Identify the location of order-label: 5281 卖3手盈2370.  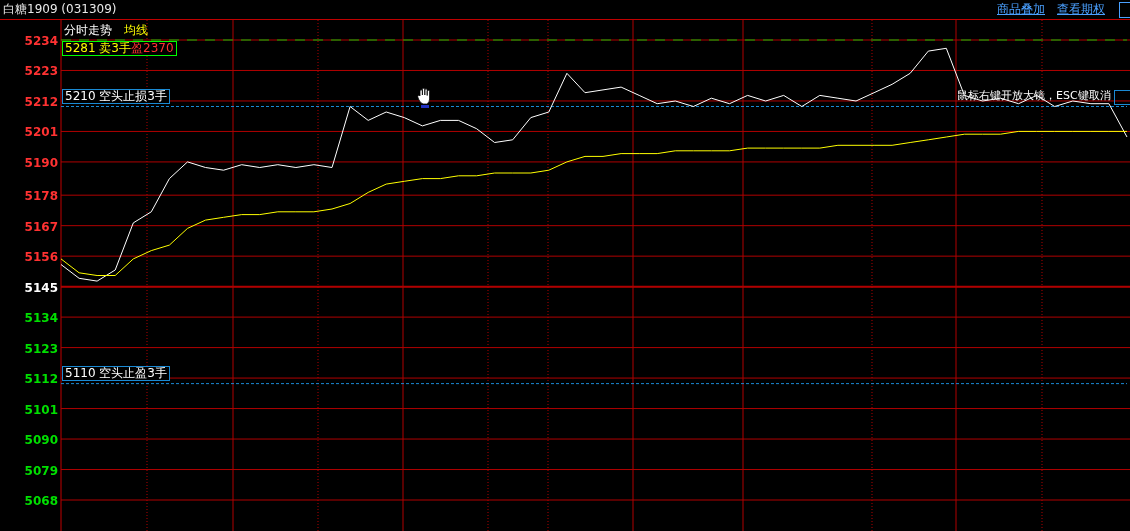
(119, 48).